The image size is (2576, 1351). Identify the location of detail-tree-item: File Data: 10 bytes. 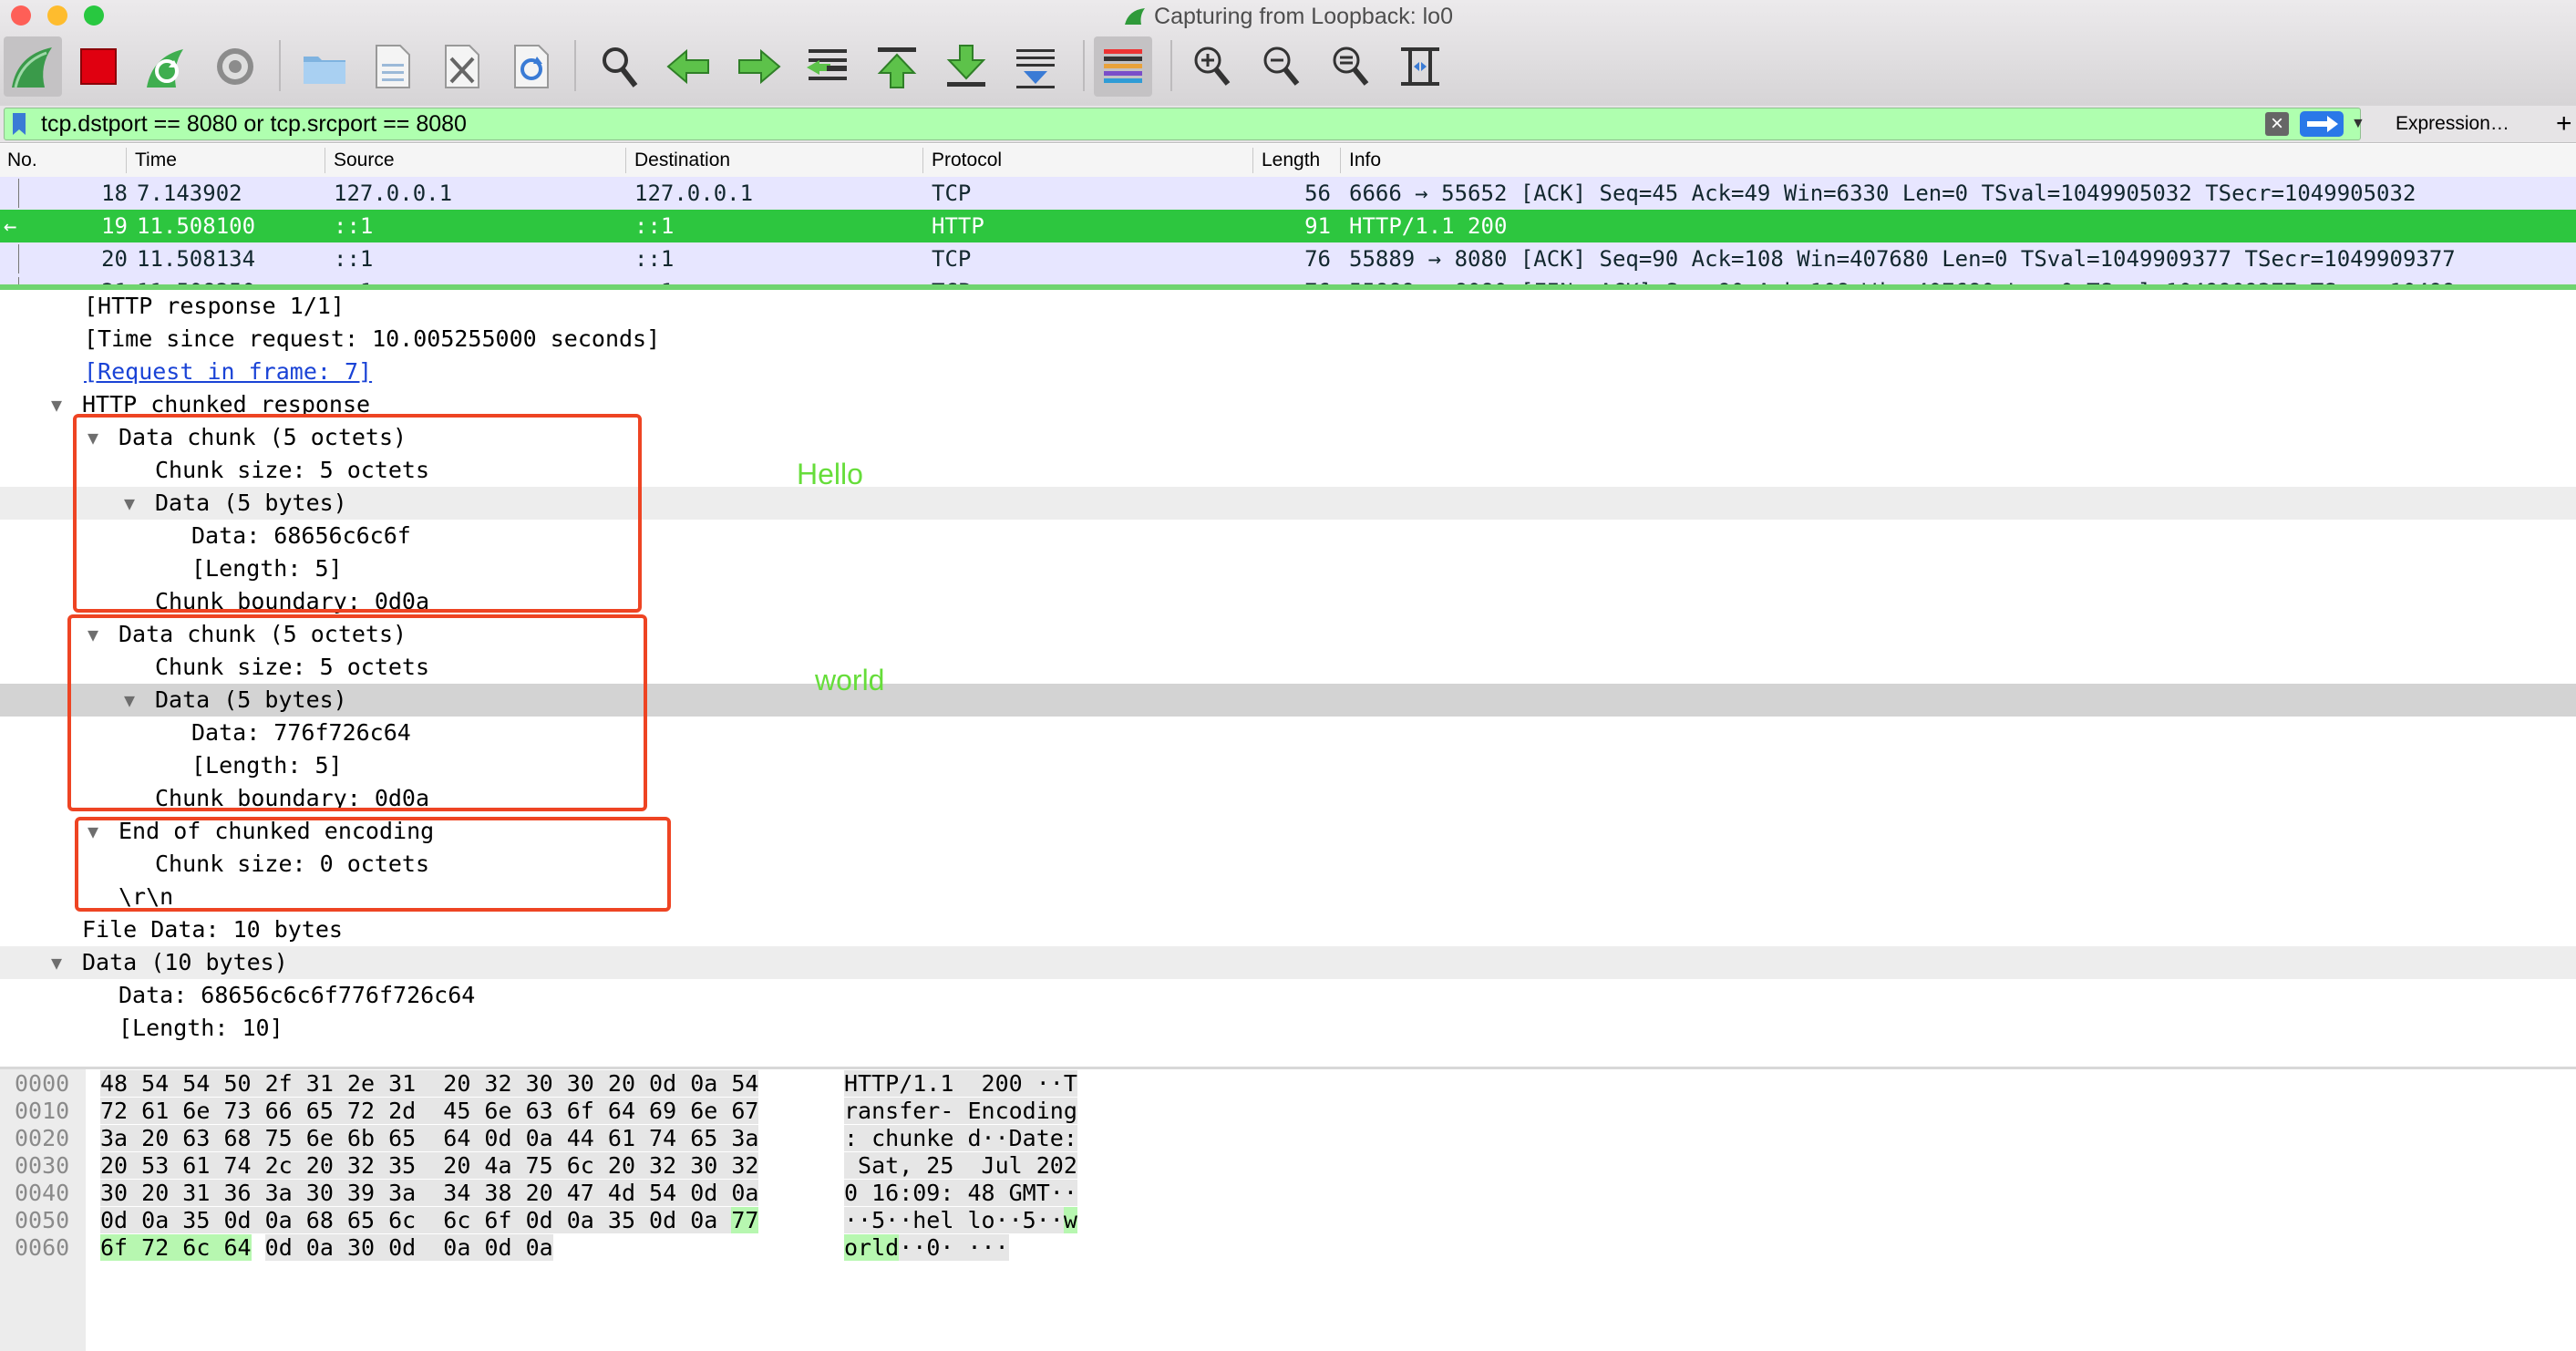
(1288, 929).